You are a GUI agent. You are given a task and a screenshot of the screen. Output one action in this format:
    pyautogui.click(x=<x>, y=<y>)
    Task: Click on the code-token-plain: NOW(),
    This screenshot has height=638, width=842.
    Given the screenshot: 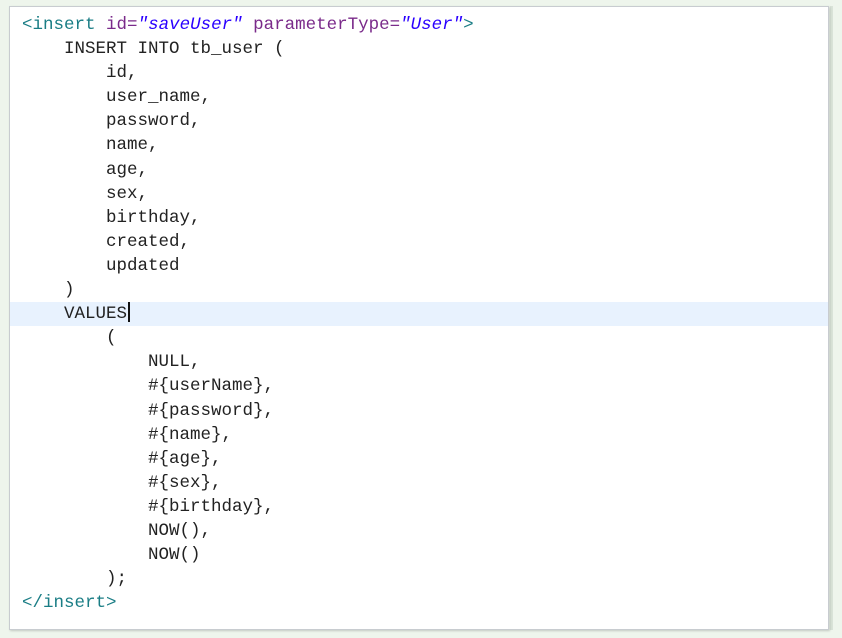 What is the action you would take?
    pyautogui.click(x=180, y=530)
    